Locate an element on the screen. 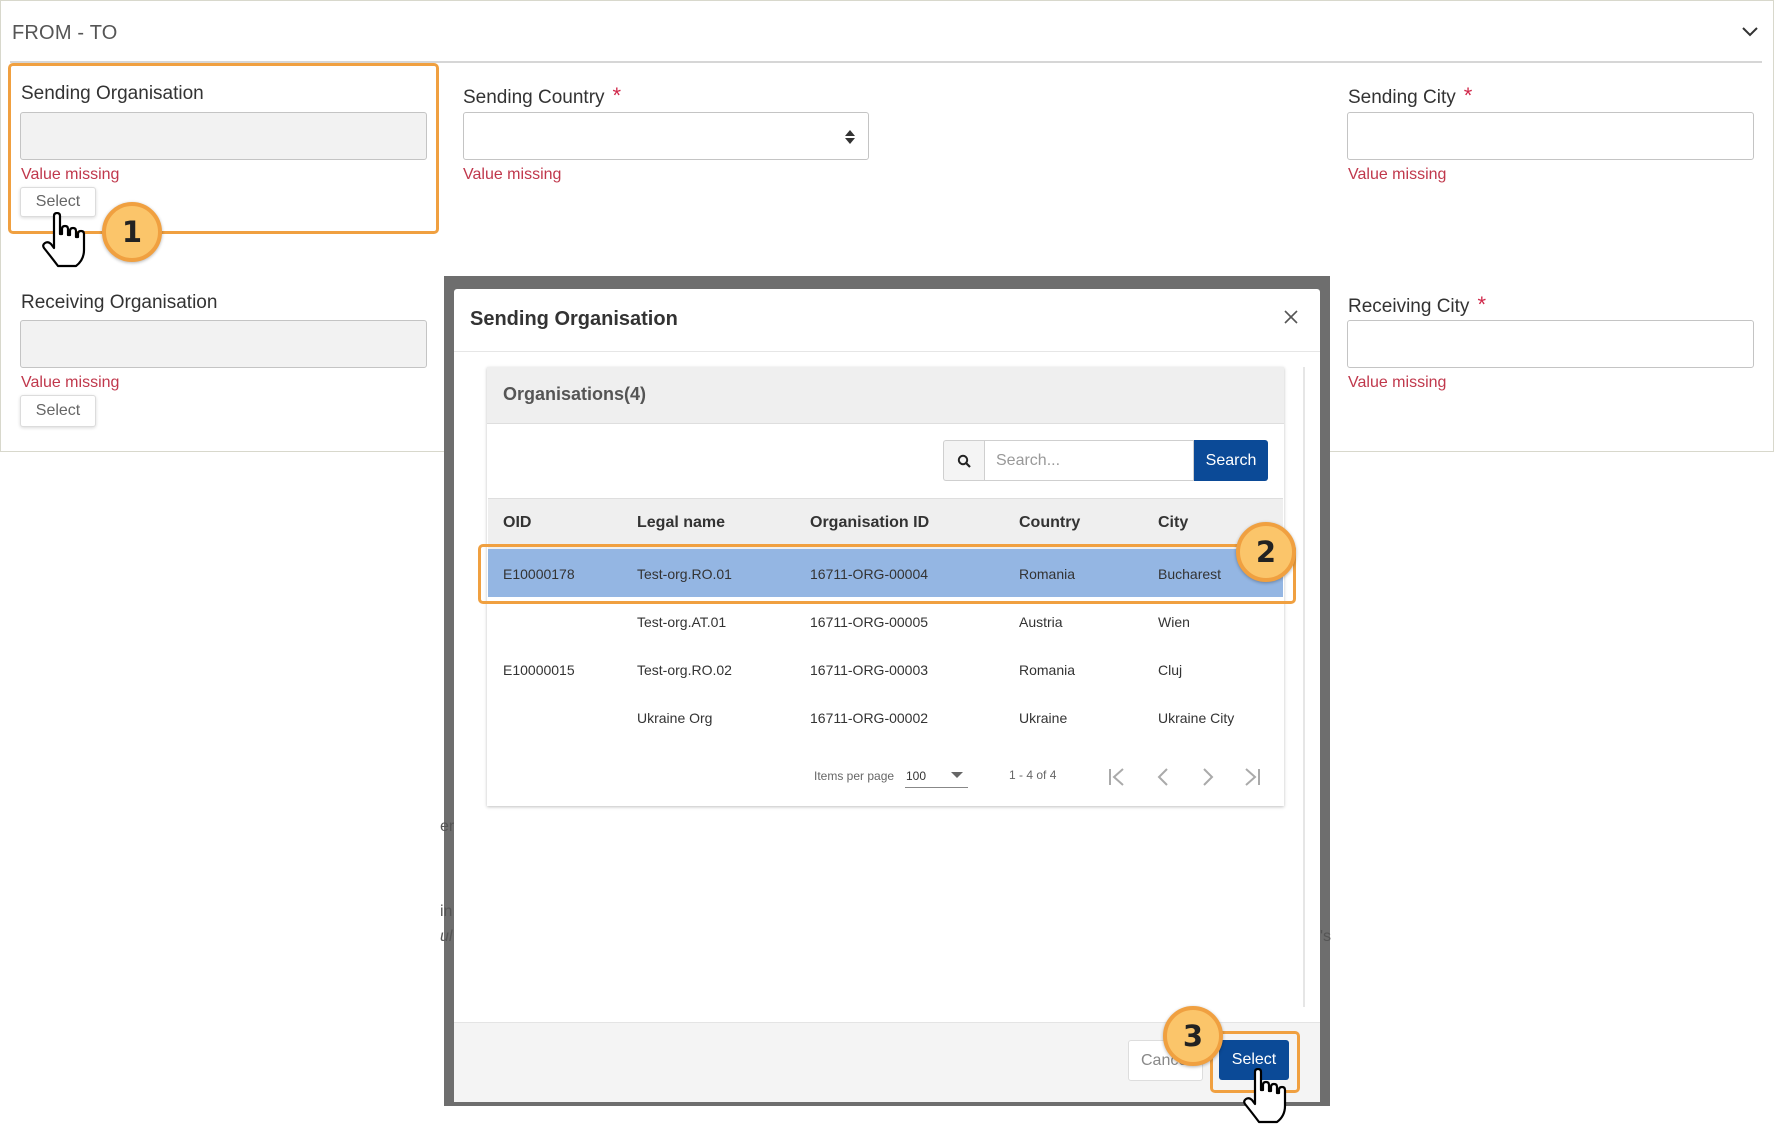 Image resolution: width=1774 pixels, height=1127 pixels. cell-country: Romania is located at coordinates (1047, 670).